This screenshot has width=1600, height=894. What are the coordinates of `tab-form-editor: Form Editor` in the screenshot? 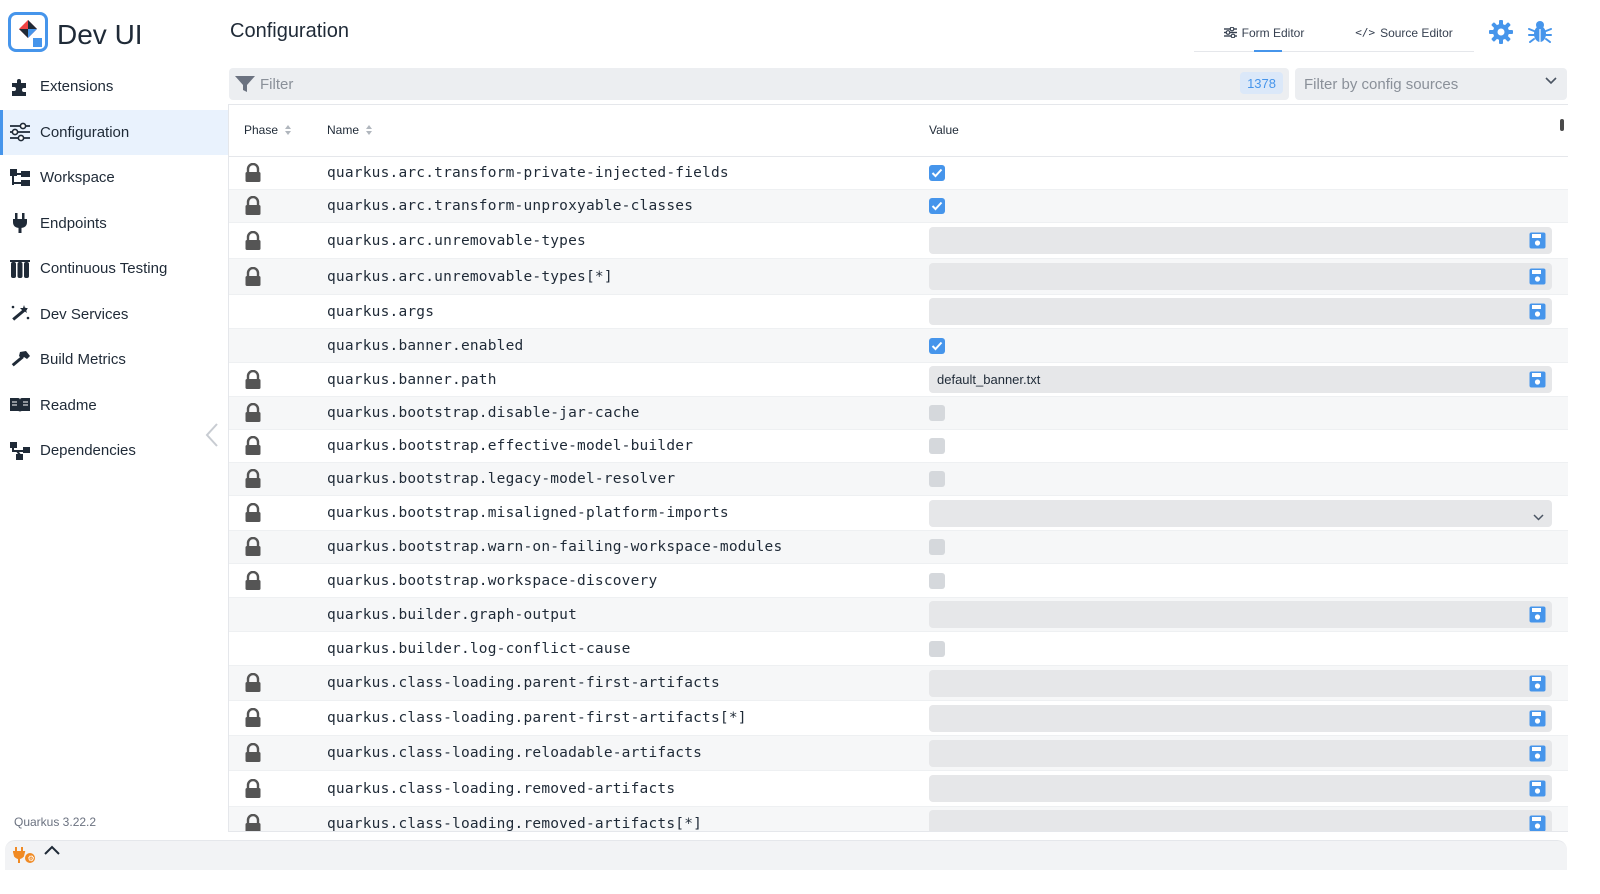 It's located at (1264, 33).